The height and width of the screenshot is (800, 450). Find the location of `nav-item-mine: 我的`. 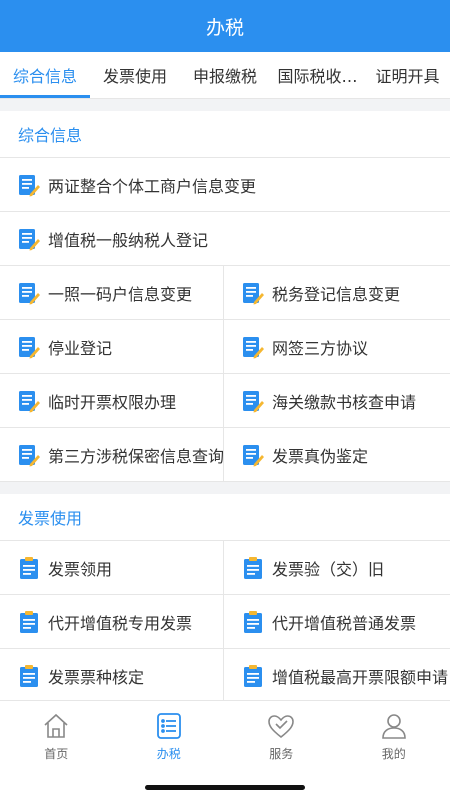

nav-item-mine: 我的 is located at coordinates (394, 736).